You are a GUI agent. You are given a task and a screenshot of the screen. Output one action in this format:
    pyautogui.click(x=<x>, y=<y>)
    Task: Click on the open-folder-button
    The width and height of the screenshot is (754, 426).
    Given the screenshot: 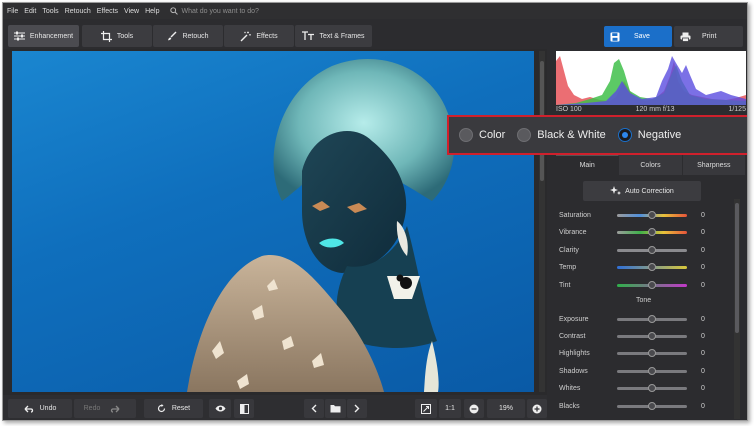 What is the action you would take?
    pyautogui.click(x=335, y=408)
    